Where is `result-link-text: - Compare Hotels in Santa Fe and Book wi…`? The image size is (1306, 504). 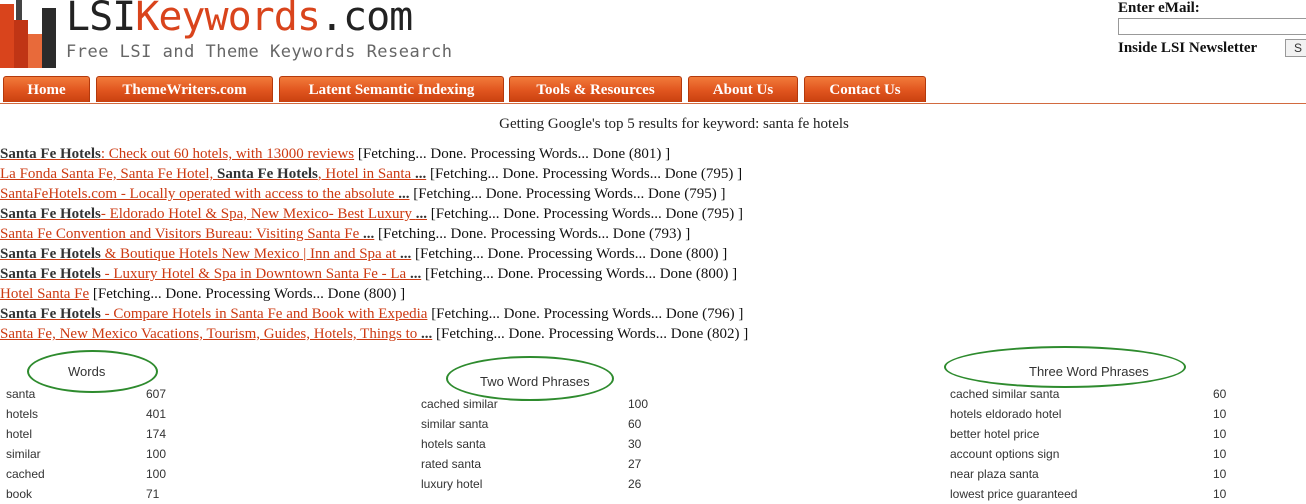
result-link-text: - Compare Hotels in Santa Fe and Book wi… is located at coordinates (264, 314).